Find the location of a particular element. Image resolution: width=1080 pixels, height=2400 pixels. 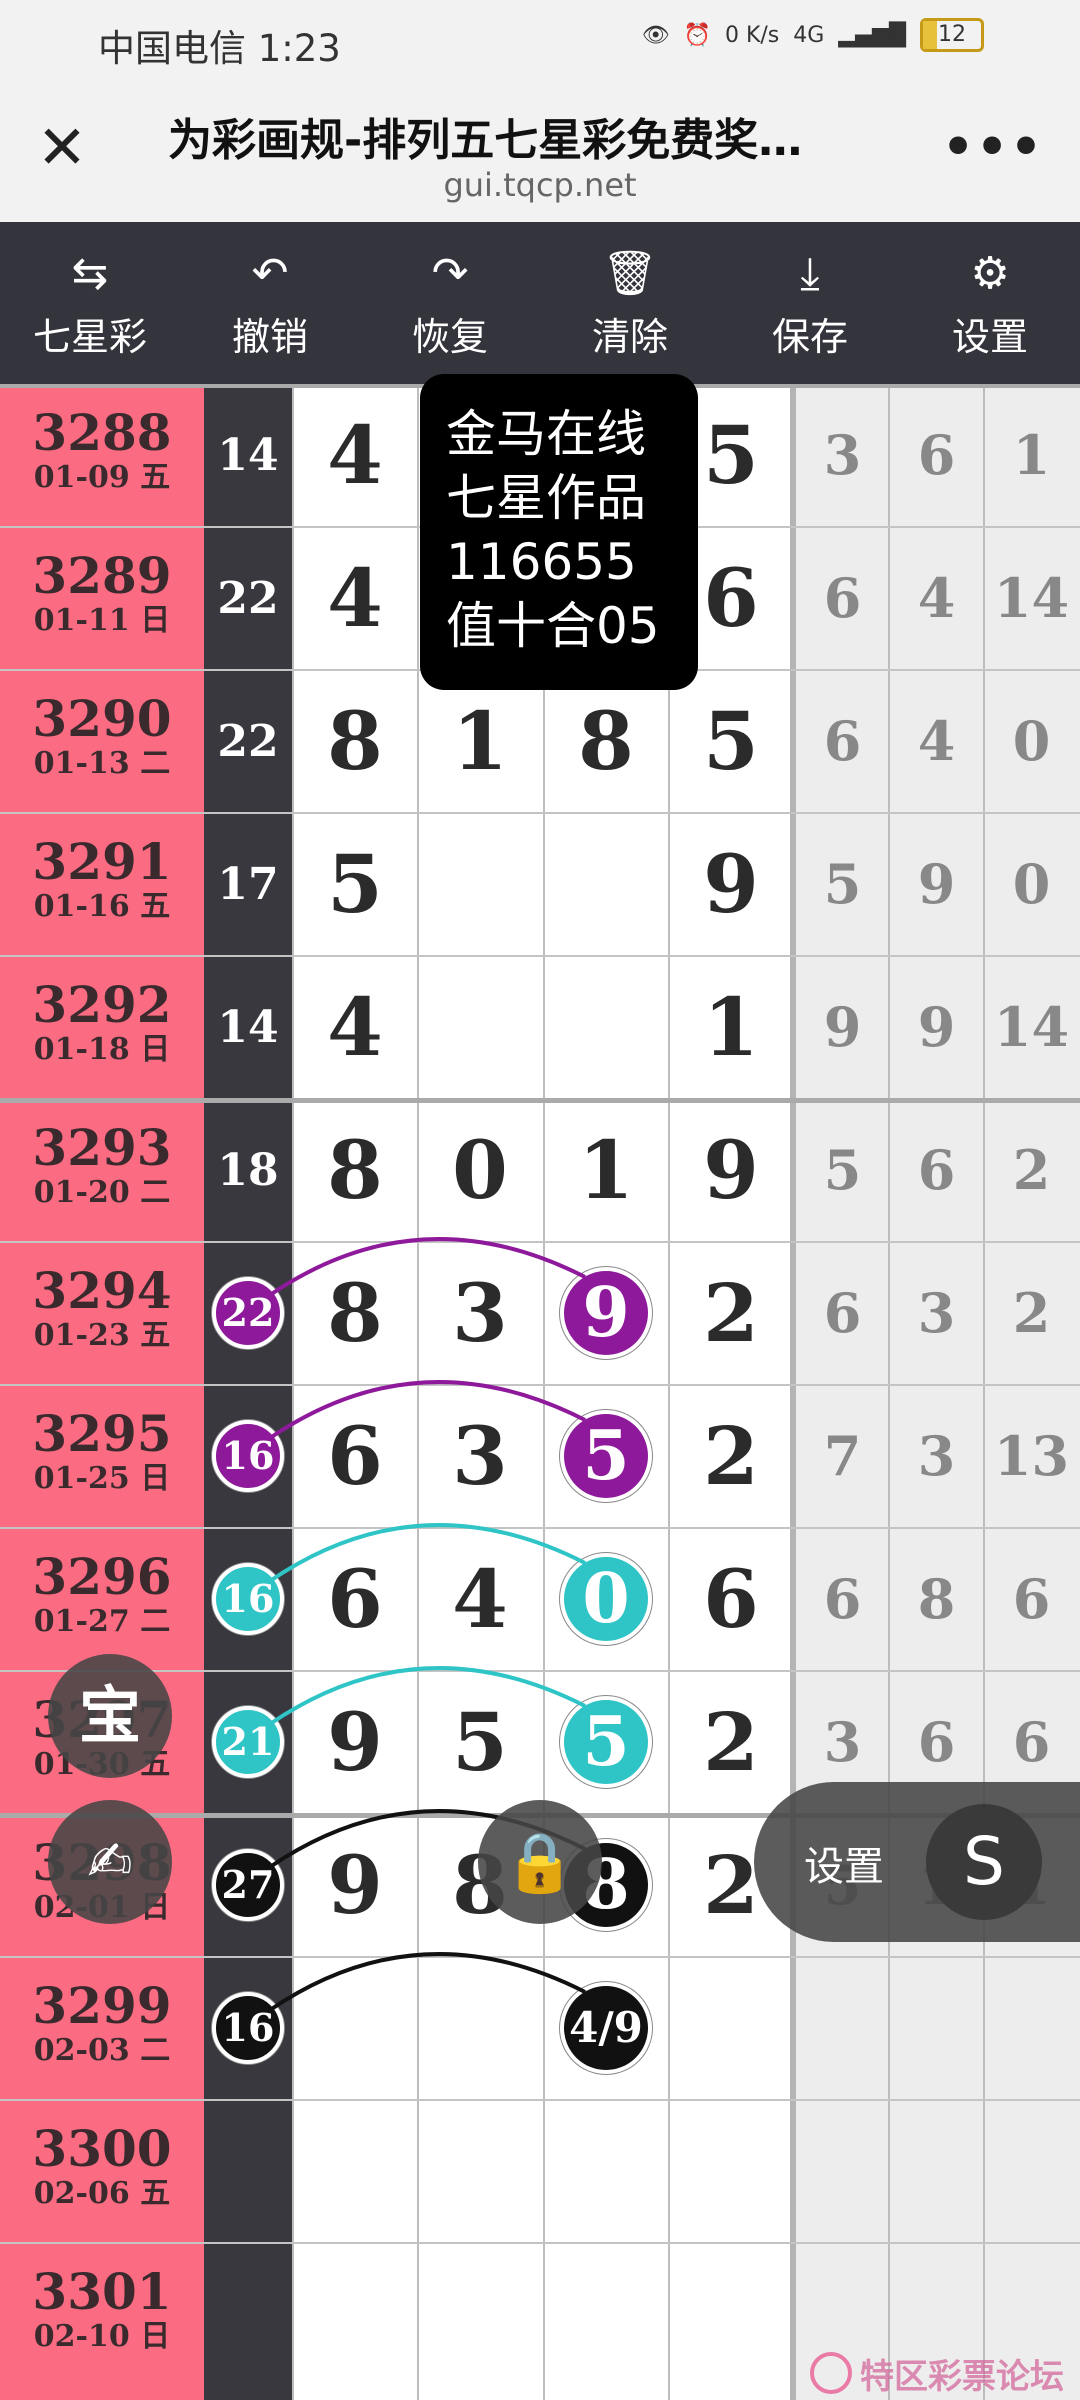

side-digit-cell: 0 is located at coordinates (1031, 741).